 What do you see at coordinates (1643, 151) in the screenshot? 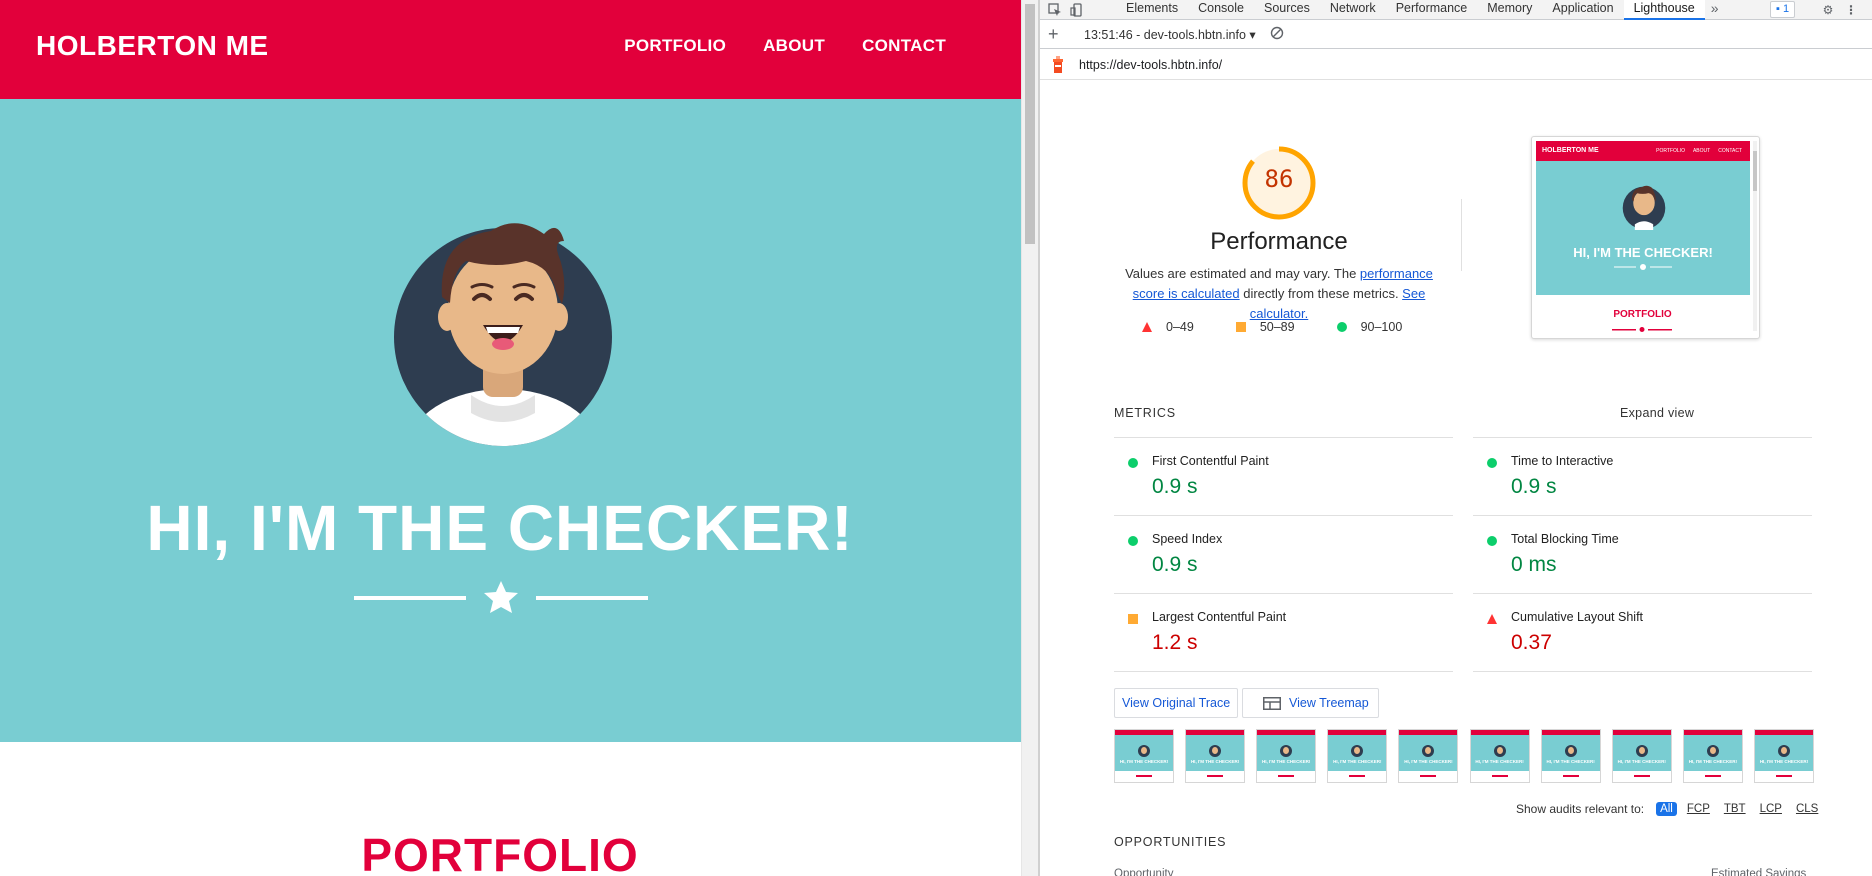
I see `thumb-navbar: HOLBERTON ME PORTFOLIO ABOUT CONTACT` at bounding box center [1643, 151].